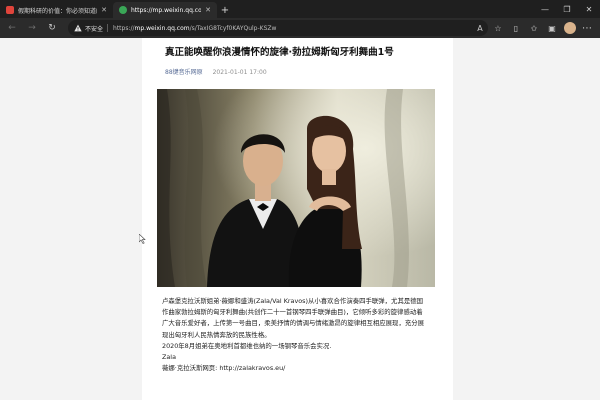 The height and width of the screenshot is (400, 600). I want to click on mouse-cursor-icon, so click(142, 239).